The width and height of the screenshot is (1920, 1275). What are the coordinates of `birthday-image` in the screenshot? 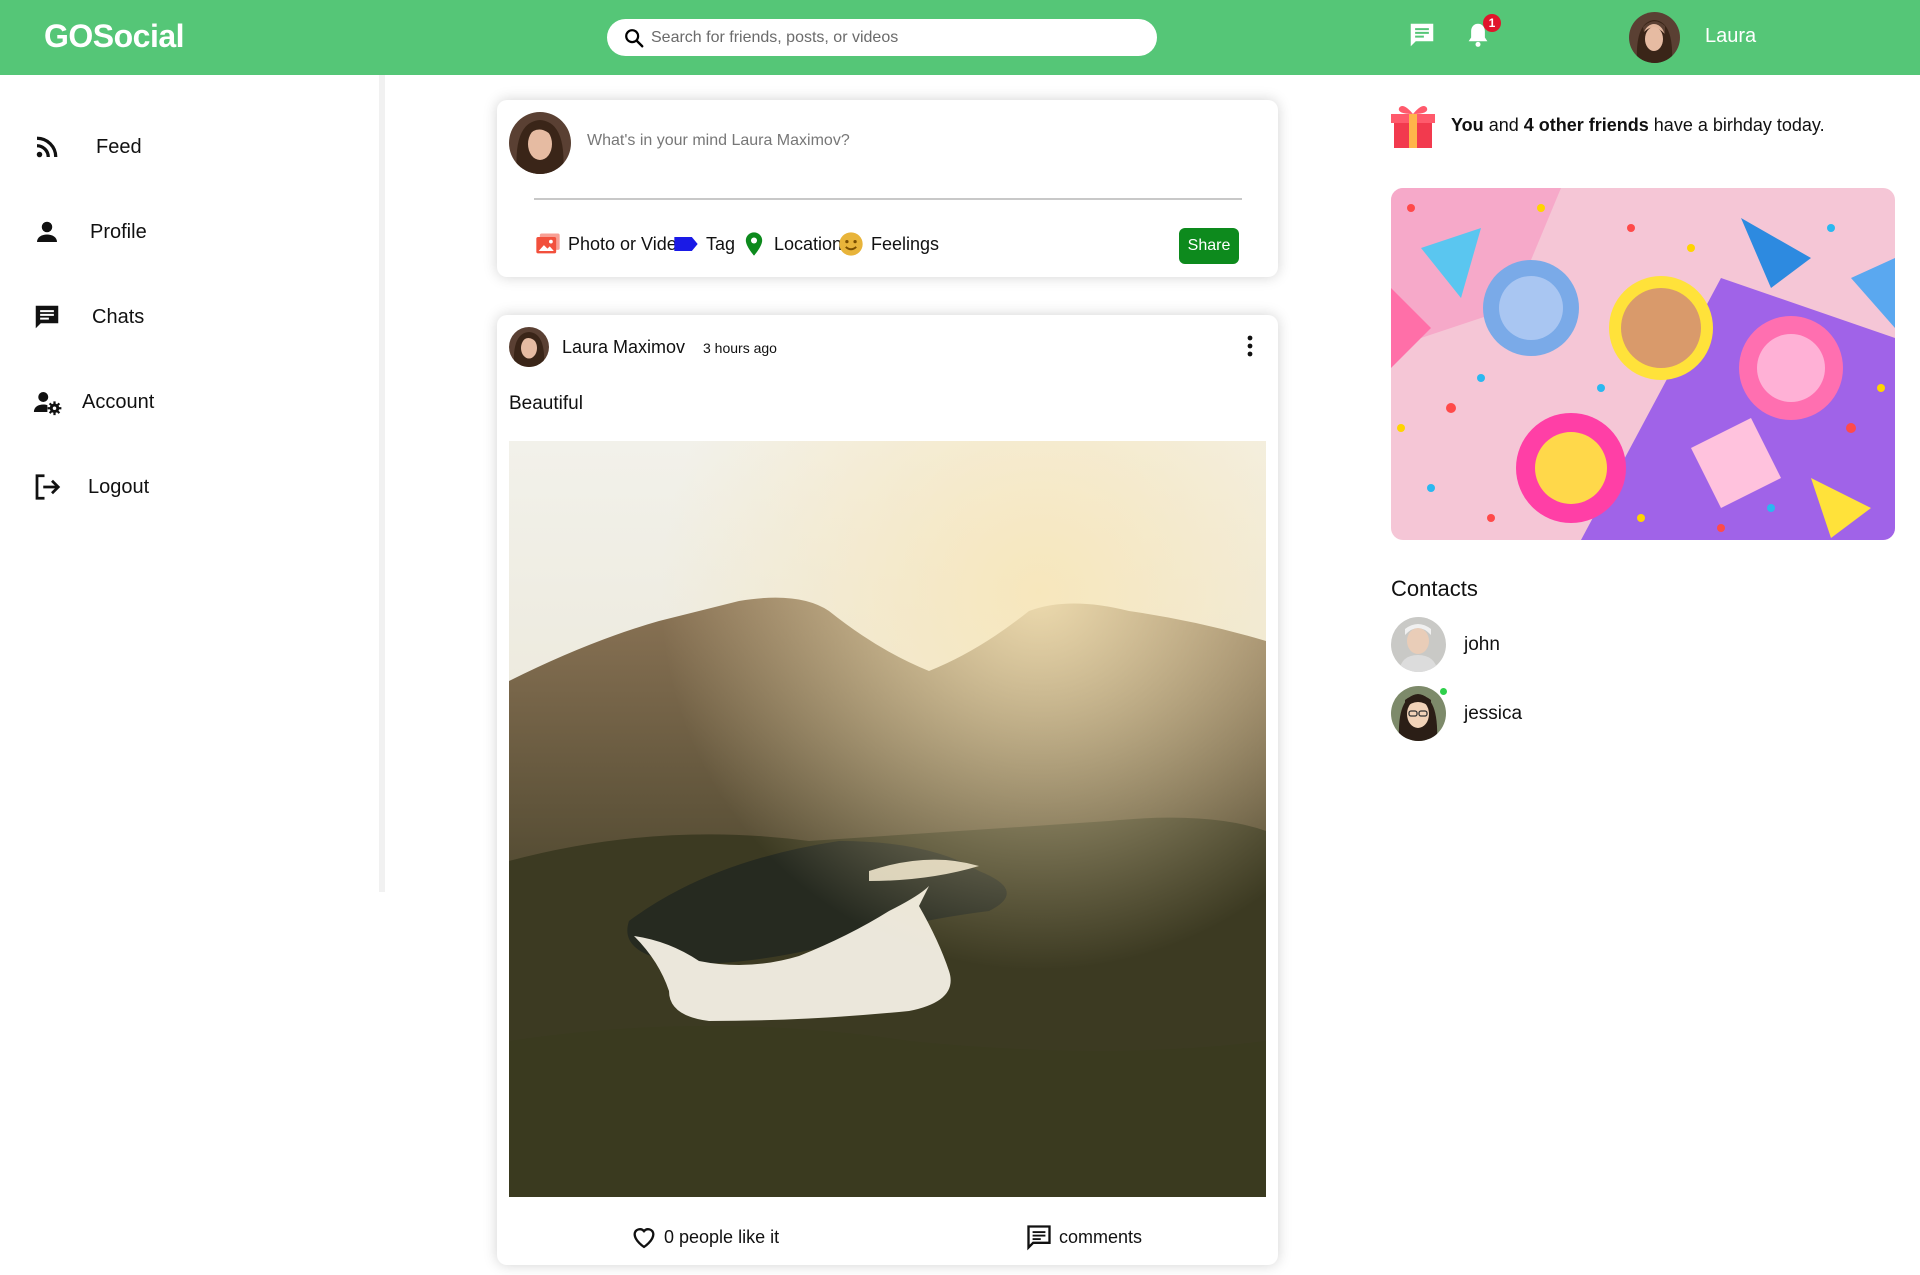 It's located at (1643, 364).